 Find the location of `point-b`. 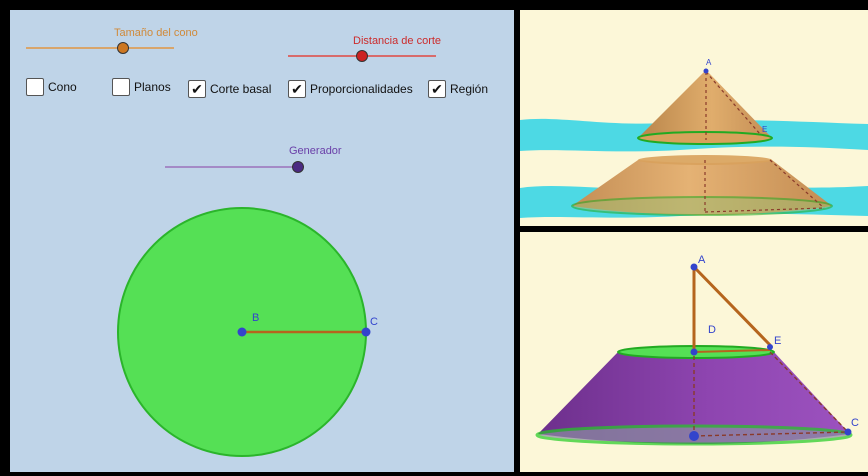

point-b is located at coordinates (242, 332).